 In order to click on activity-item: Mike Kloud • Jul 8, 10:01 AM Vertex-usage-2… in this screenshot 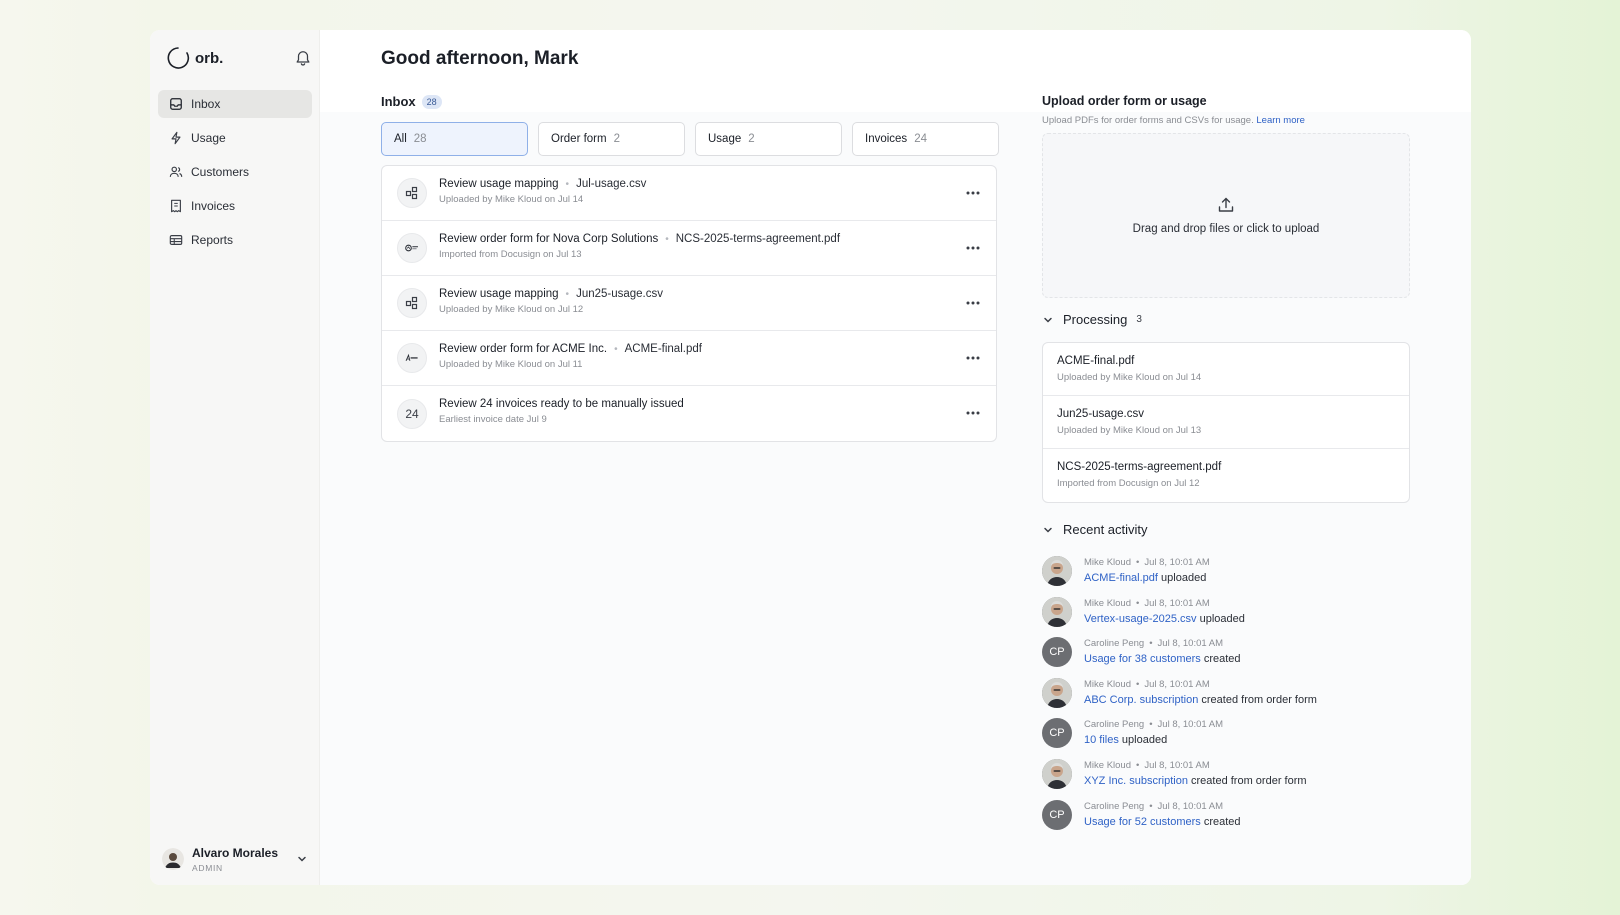, I will do `click(1226, 615)`.